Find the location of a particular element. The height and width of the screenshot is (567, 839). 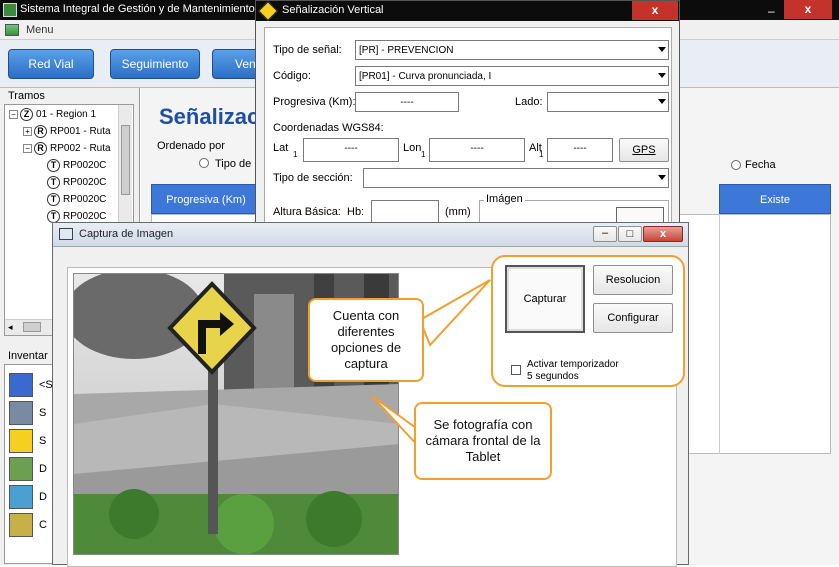

callout-pointers is located at coordinates (431, 365).